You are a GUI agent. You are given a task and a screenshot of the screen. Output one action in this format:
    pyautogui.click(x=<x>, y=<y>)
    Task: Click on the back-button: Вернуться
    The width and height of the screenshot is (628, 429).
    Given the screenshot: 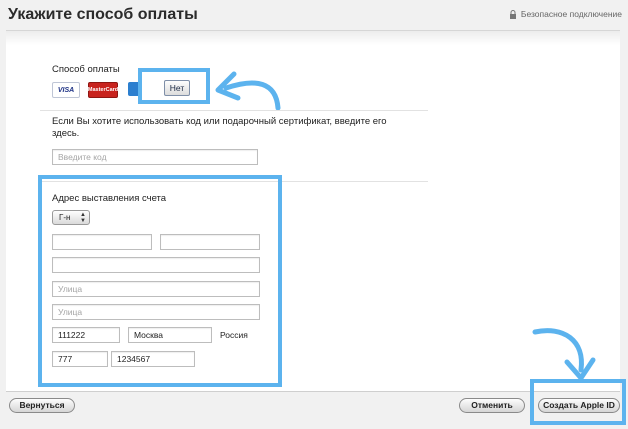 What is the action you would take?
    pyautogui.click(x=42, y=405)
    